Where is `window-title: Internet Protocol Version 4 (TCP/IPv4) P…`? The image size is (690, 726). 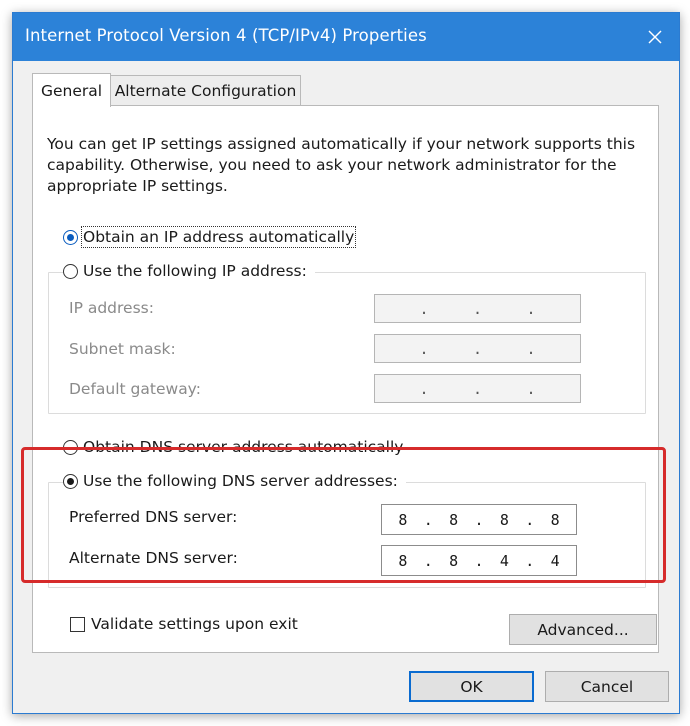
window-title: Internet Protocol Version 4 (TCP/IPv4) P… is located at coordinates (226, 35).